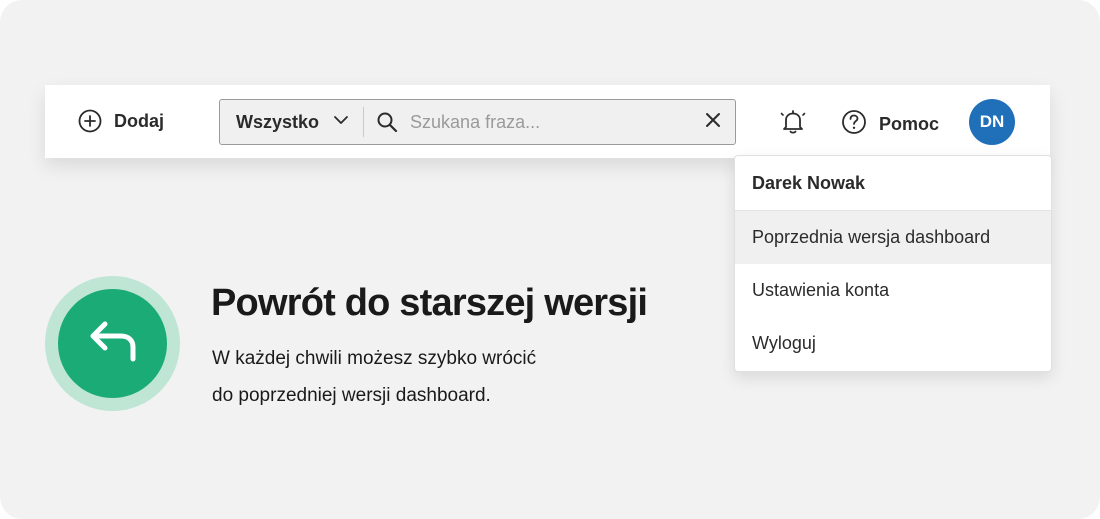 This screenshot has width=1100, height=519. What do you see at coordinates (854, 124) in the screenshot?
I see `help-circle-icon` at bounding box center [854, 124].